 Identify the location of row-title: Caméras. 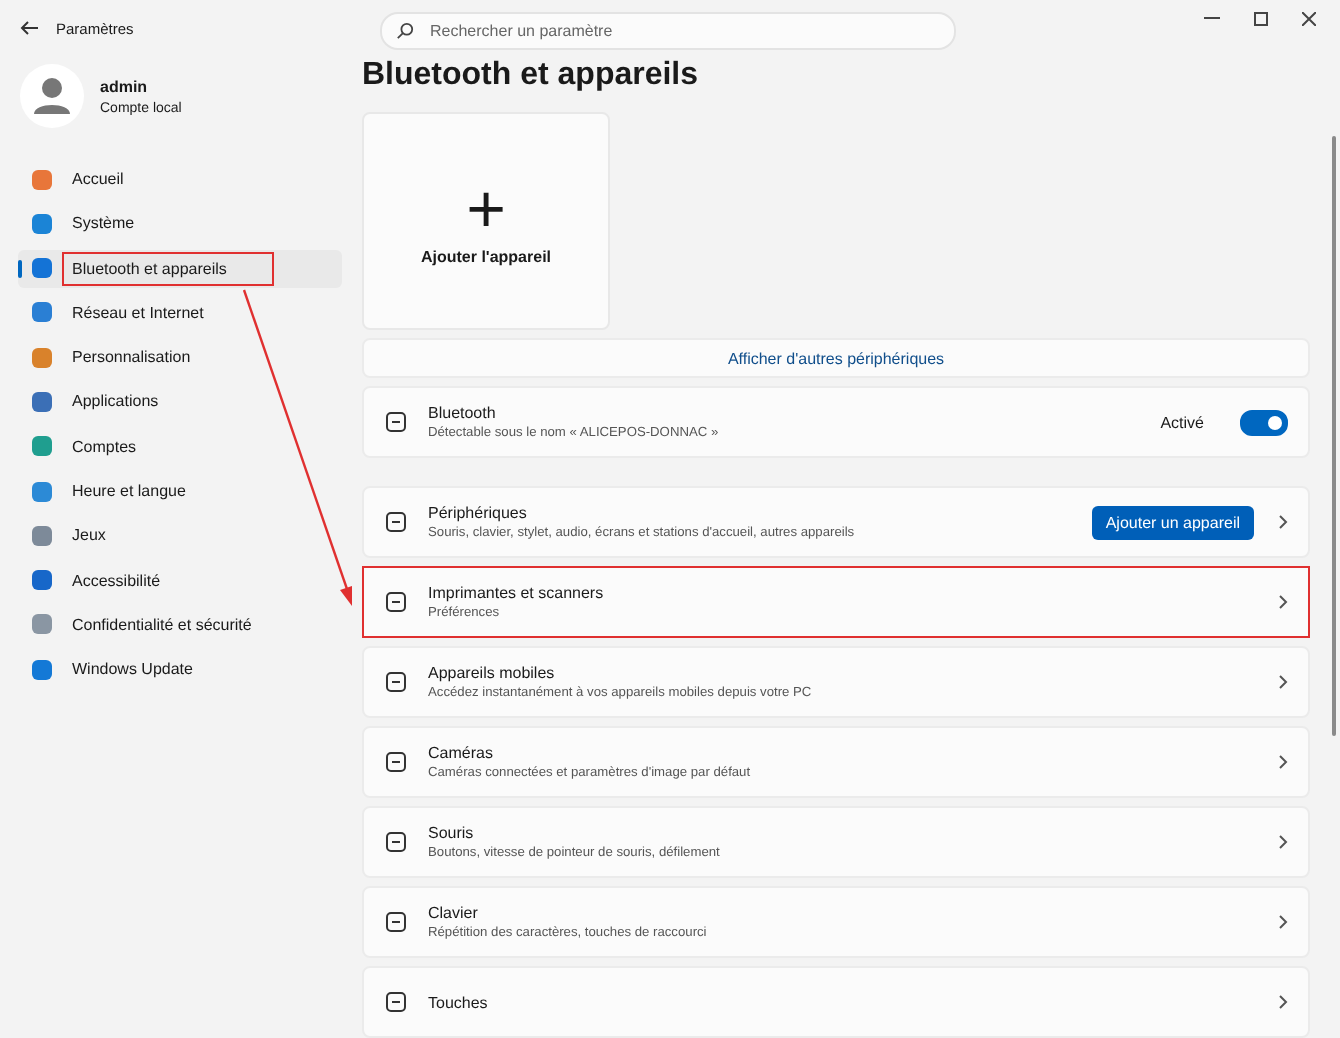
(461, 753).